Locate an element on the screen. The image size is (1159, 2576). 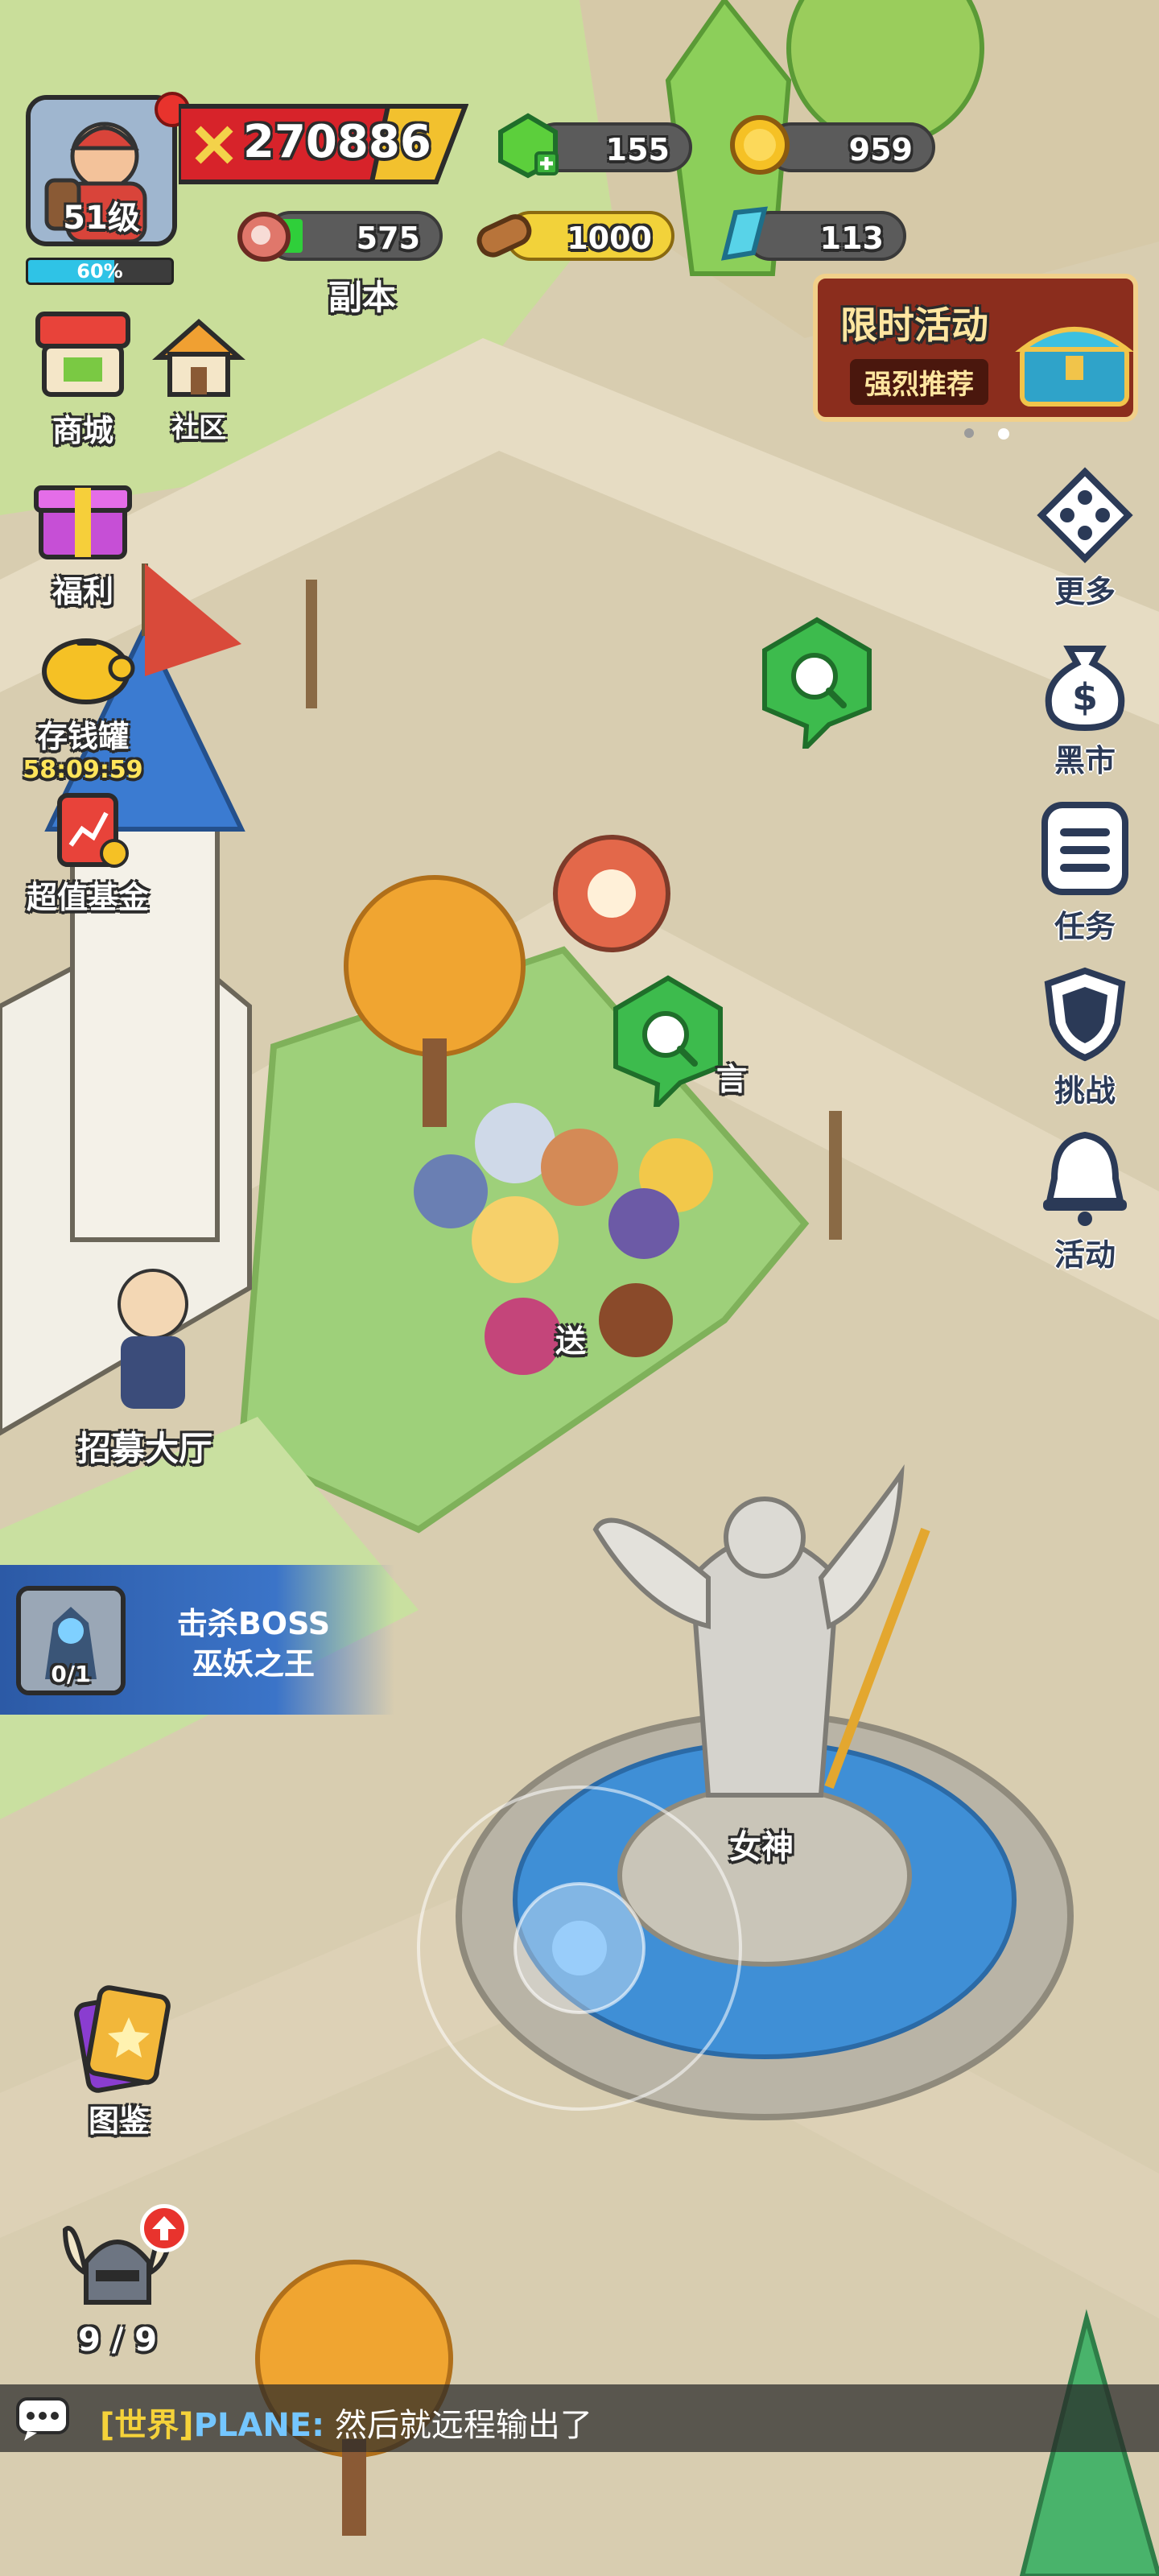
events-button: 活动 is located at coordinates (1085, 1200).